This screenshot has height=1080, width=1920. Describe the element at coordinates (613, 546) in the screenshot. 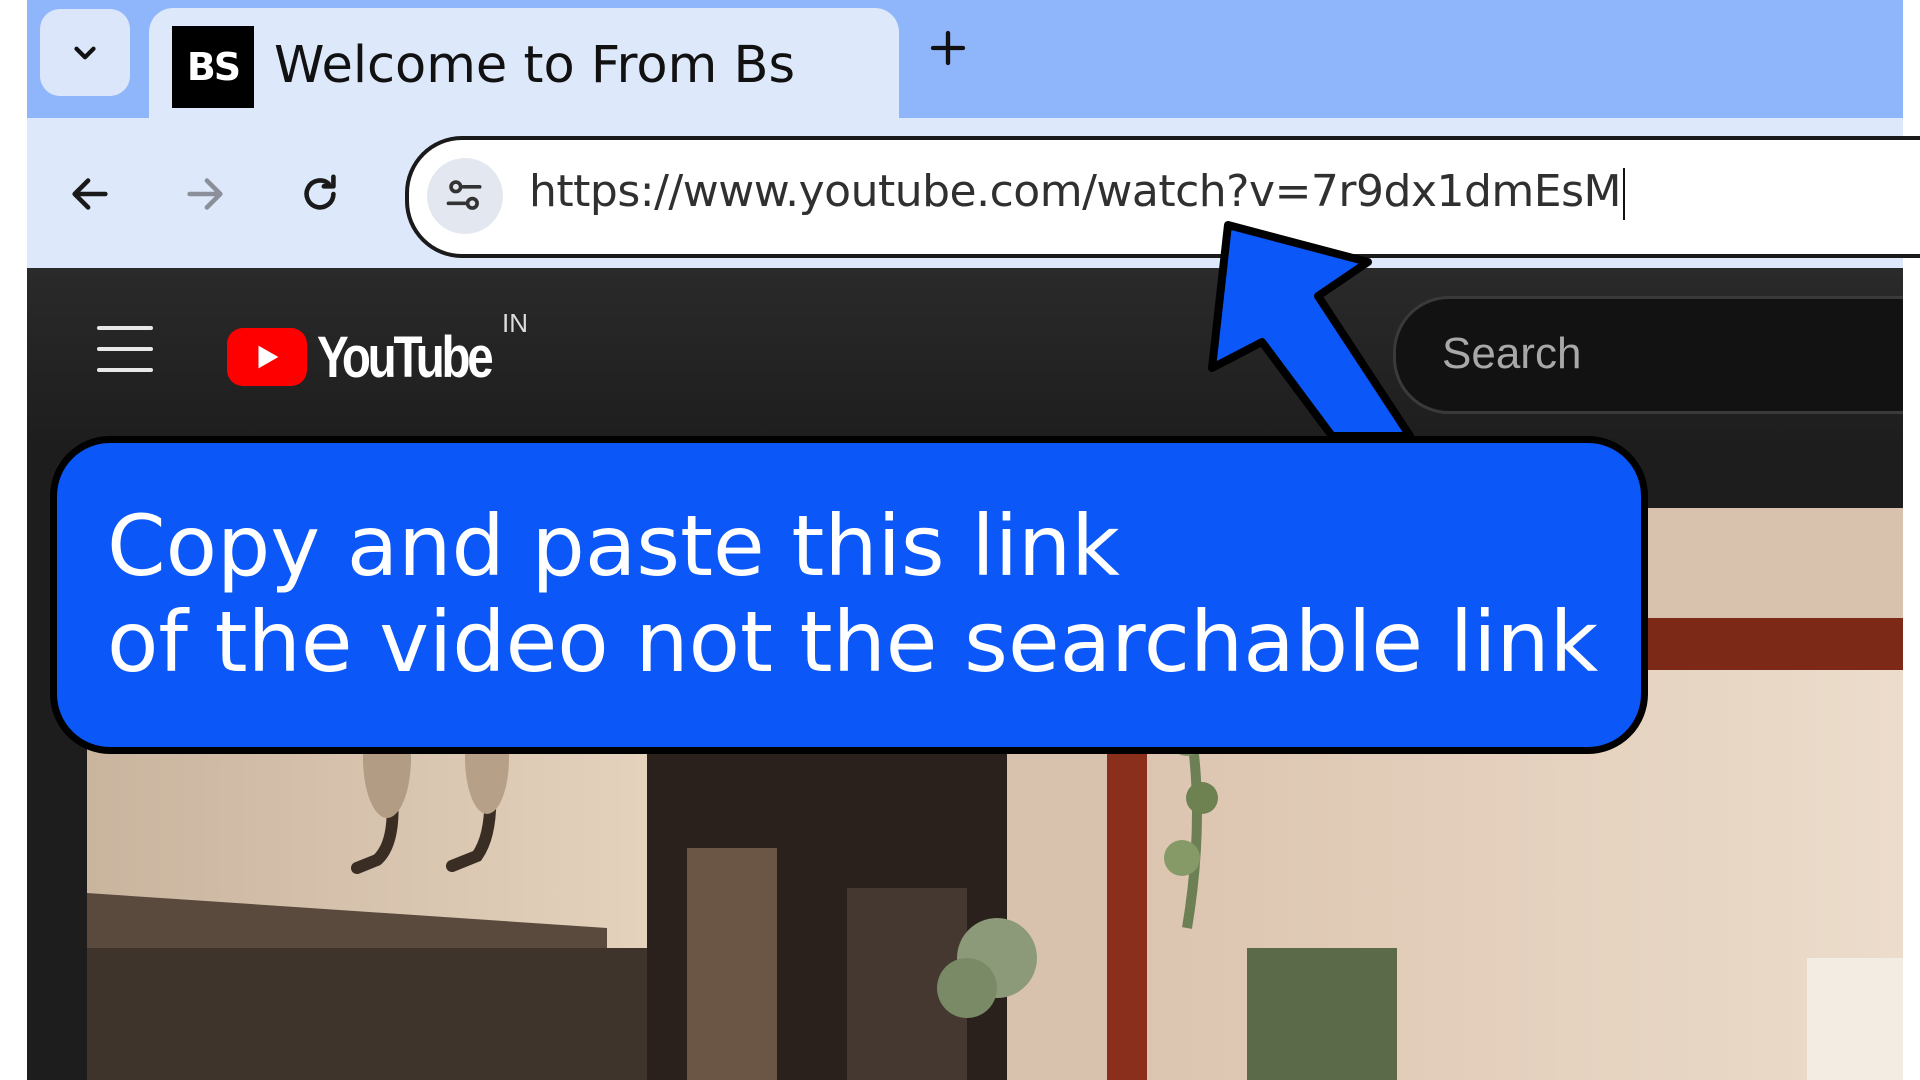

I see `callout-text-line-1: Copy and paste this link` at that location.